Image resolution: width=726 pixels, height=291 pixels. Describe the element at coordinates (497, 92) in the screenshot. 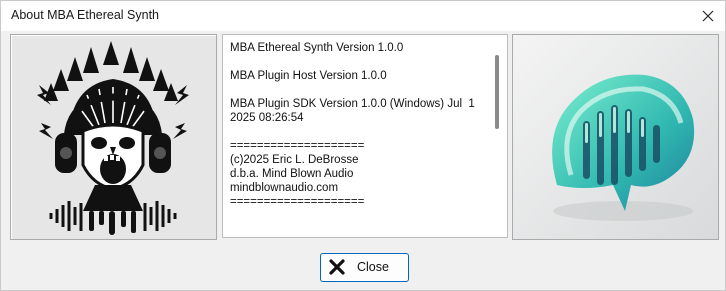

I see `scrollbar-thumb` at that location.